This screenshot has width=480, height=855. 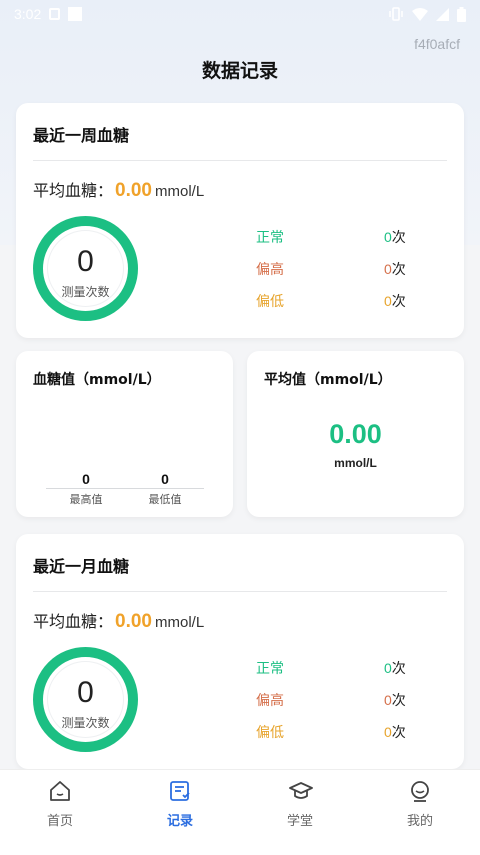 What do you see at coordinates (240, 14) in the screenshot?
I see `status-bar: 3:02` at bounding box center [240, 14].